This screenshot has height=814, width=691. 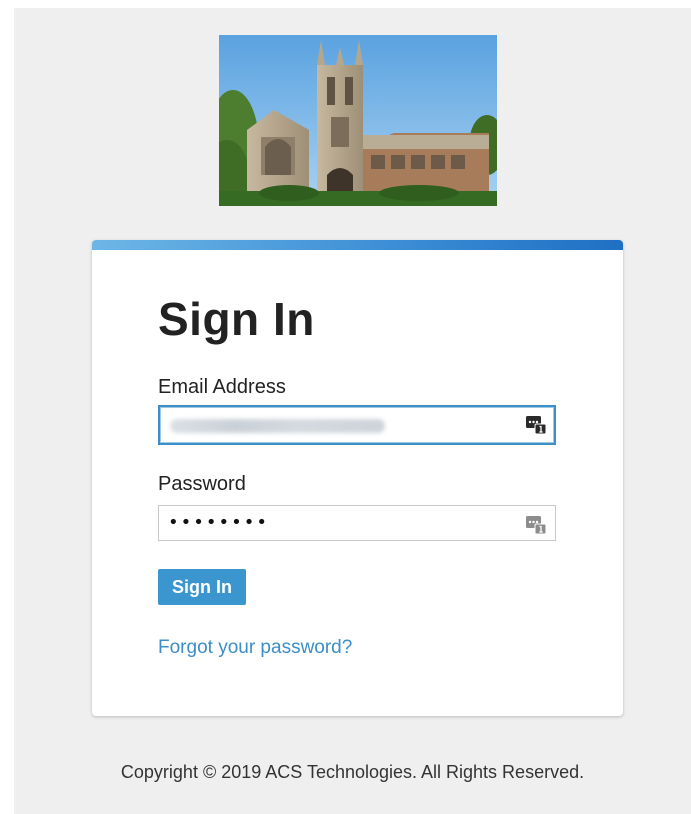 What do you see at coordinates (202, 587) in the screenshot?
I see `sign-in-button: Sign In` at bounding box center [202, 587].